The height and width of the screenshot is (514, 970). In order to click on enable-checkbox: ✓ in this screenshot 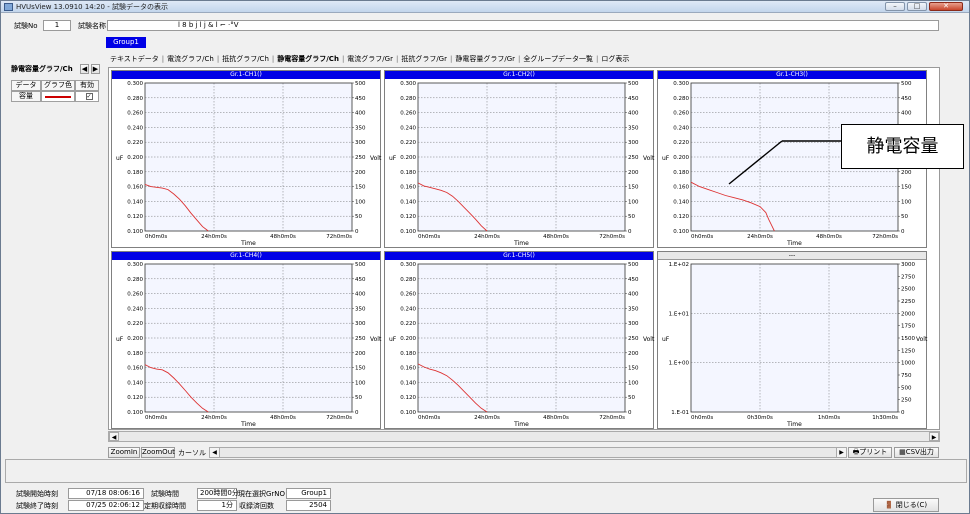, I will do `click(89, 96)`.